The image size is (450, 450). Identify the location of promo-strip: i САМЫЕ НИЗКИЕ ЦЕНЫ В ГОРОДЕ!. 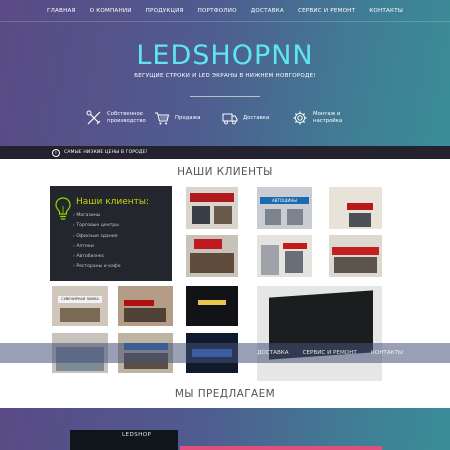
(225, 152).